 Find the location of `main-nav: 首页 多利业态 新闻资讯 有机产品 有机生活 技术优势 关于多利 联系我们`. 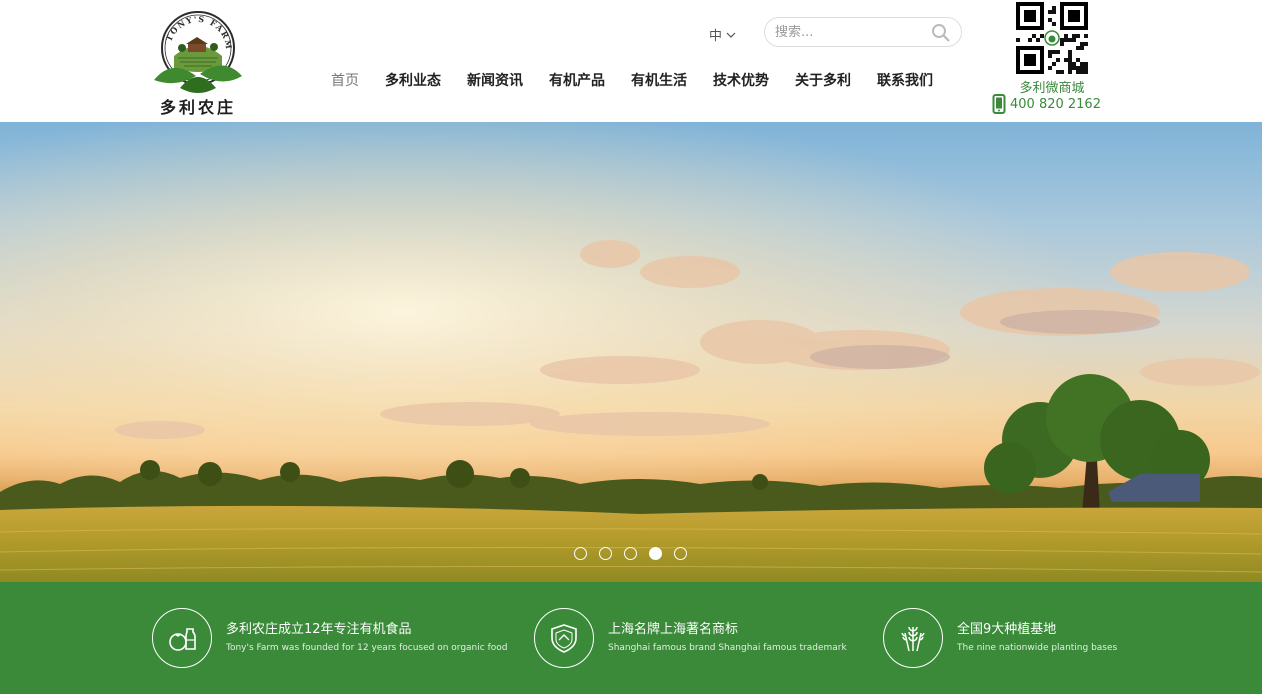

main-nav: 首页 多利业态 新闻资讯 有机产品 有机生活 技术优势 关于多利 联系我们 is located at coordinates (632, 81).